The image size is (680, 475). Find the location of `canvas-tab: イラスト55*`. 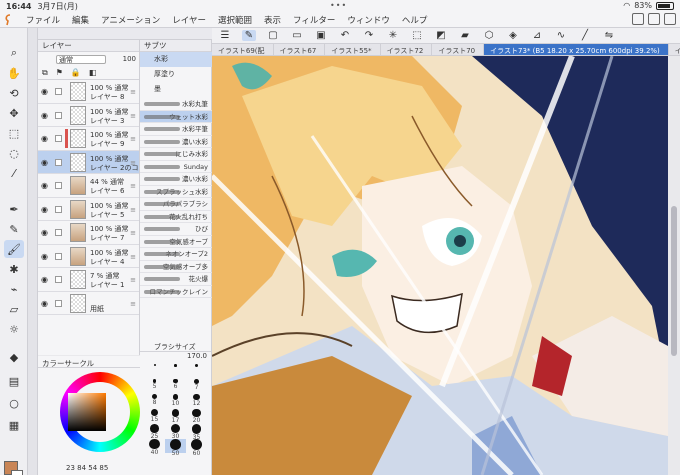

canvas-tab: イラスト55* is located at coordinates (353, 49).